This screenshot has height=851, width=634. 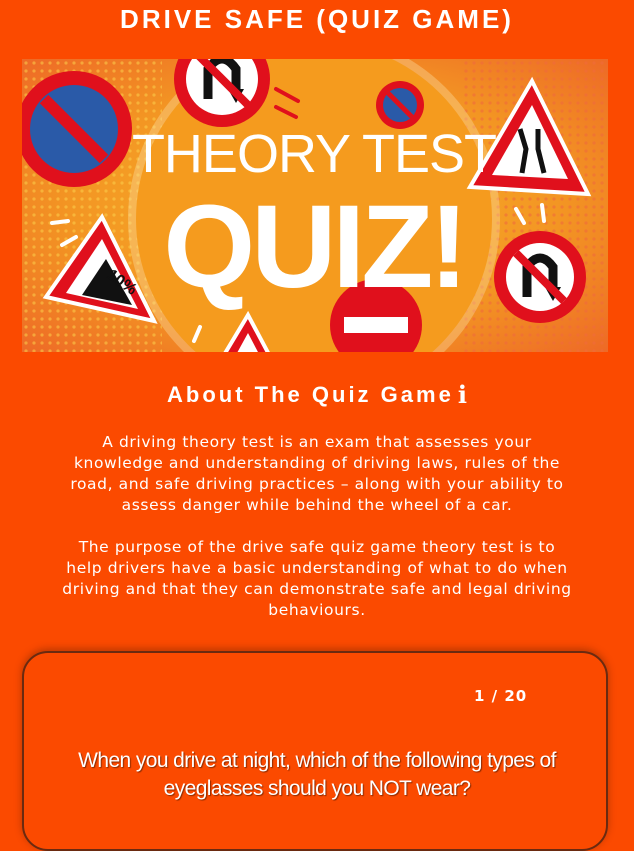 I want to click on question-counter: 1 / 20, so click(x=501, y=696).